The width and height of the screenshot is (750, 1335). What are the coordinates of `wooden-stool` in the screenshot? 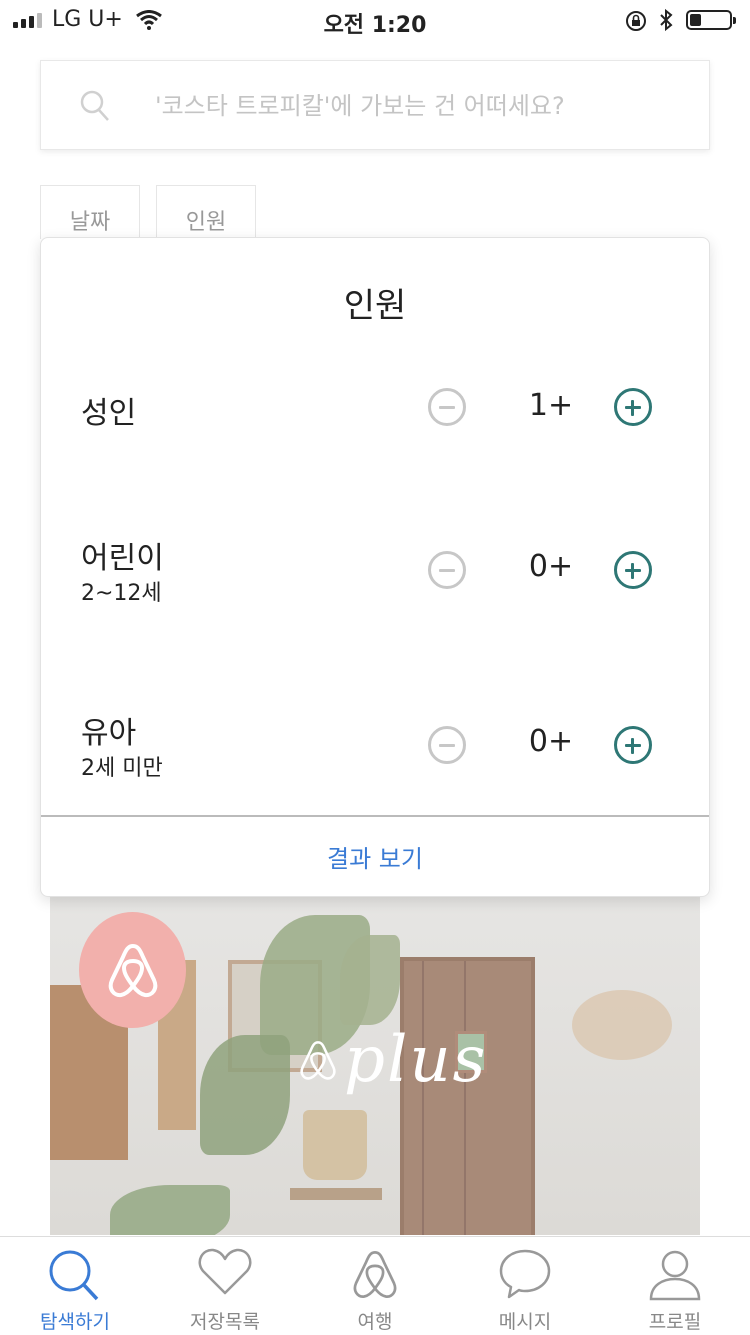 It's located at (336, 1194).